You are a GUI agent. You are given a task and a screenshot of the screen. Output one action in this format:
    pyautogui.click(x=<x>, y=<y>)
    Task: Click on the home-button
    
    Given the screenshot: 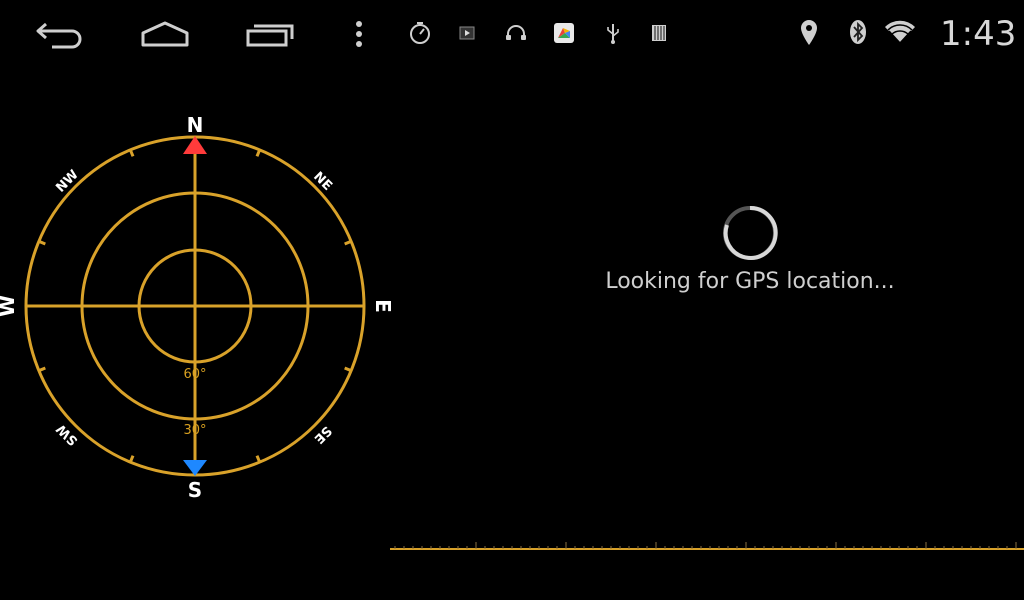 What is the action you would take?
    pyautogui.click(x=165, y=34)
    